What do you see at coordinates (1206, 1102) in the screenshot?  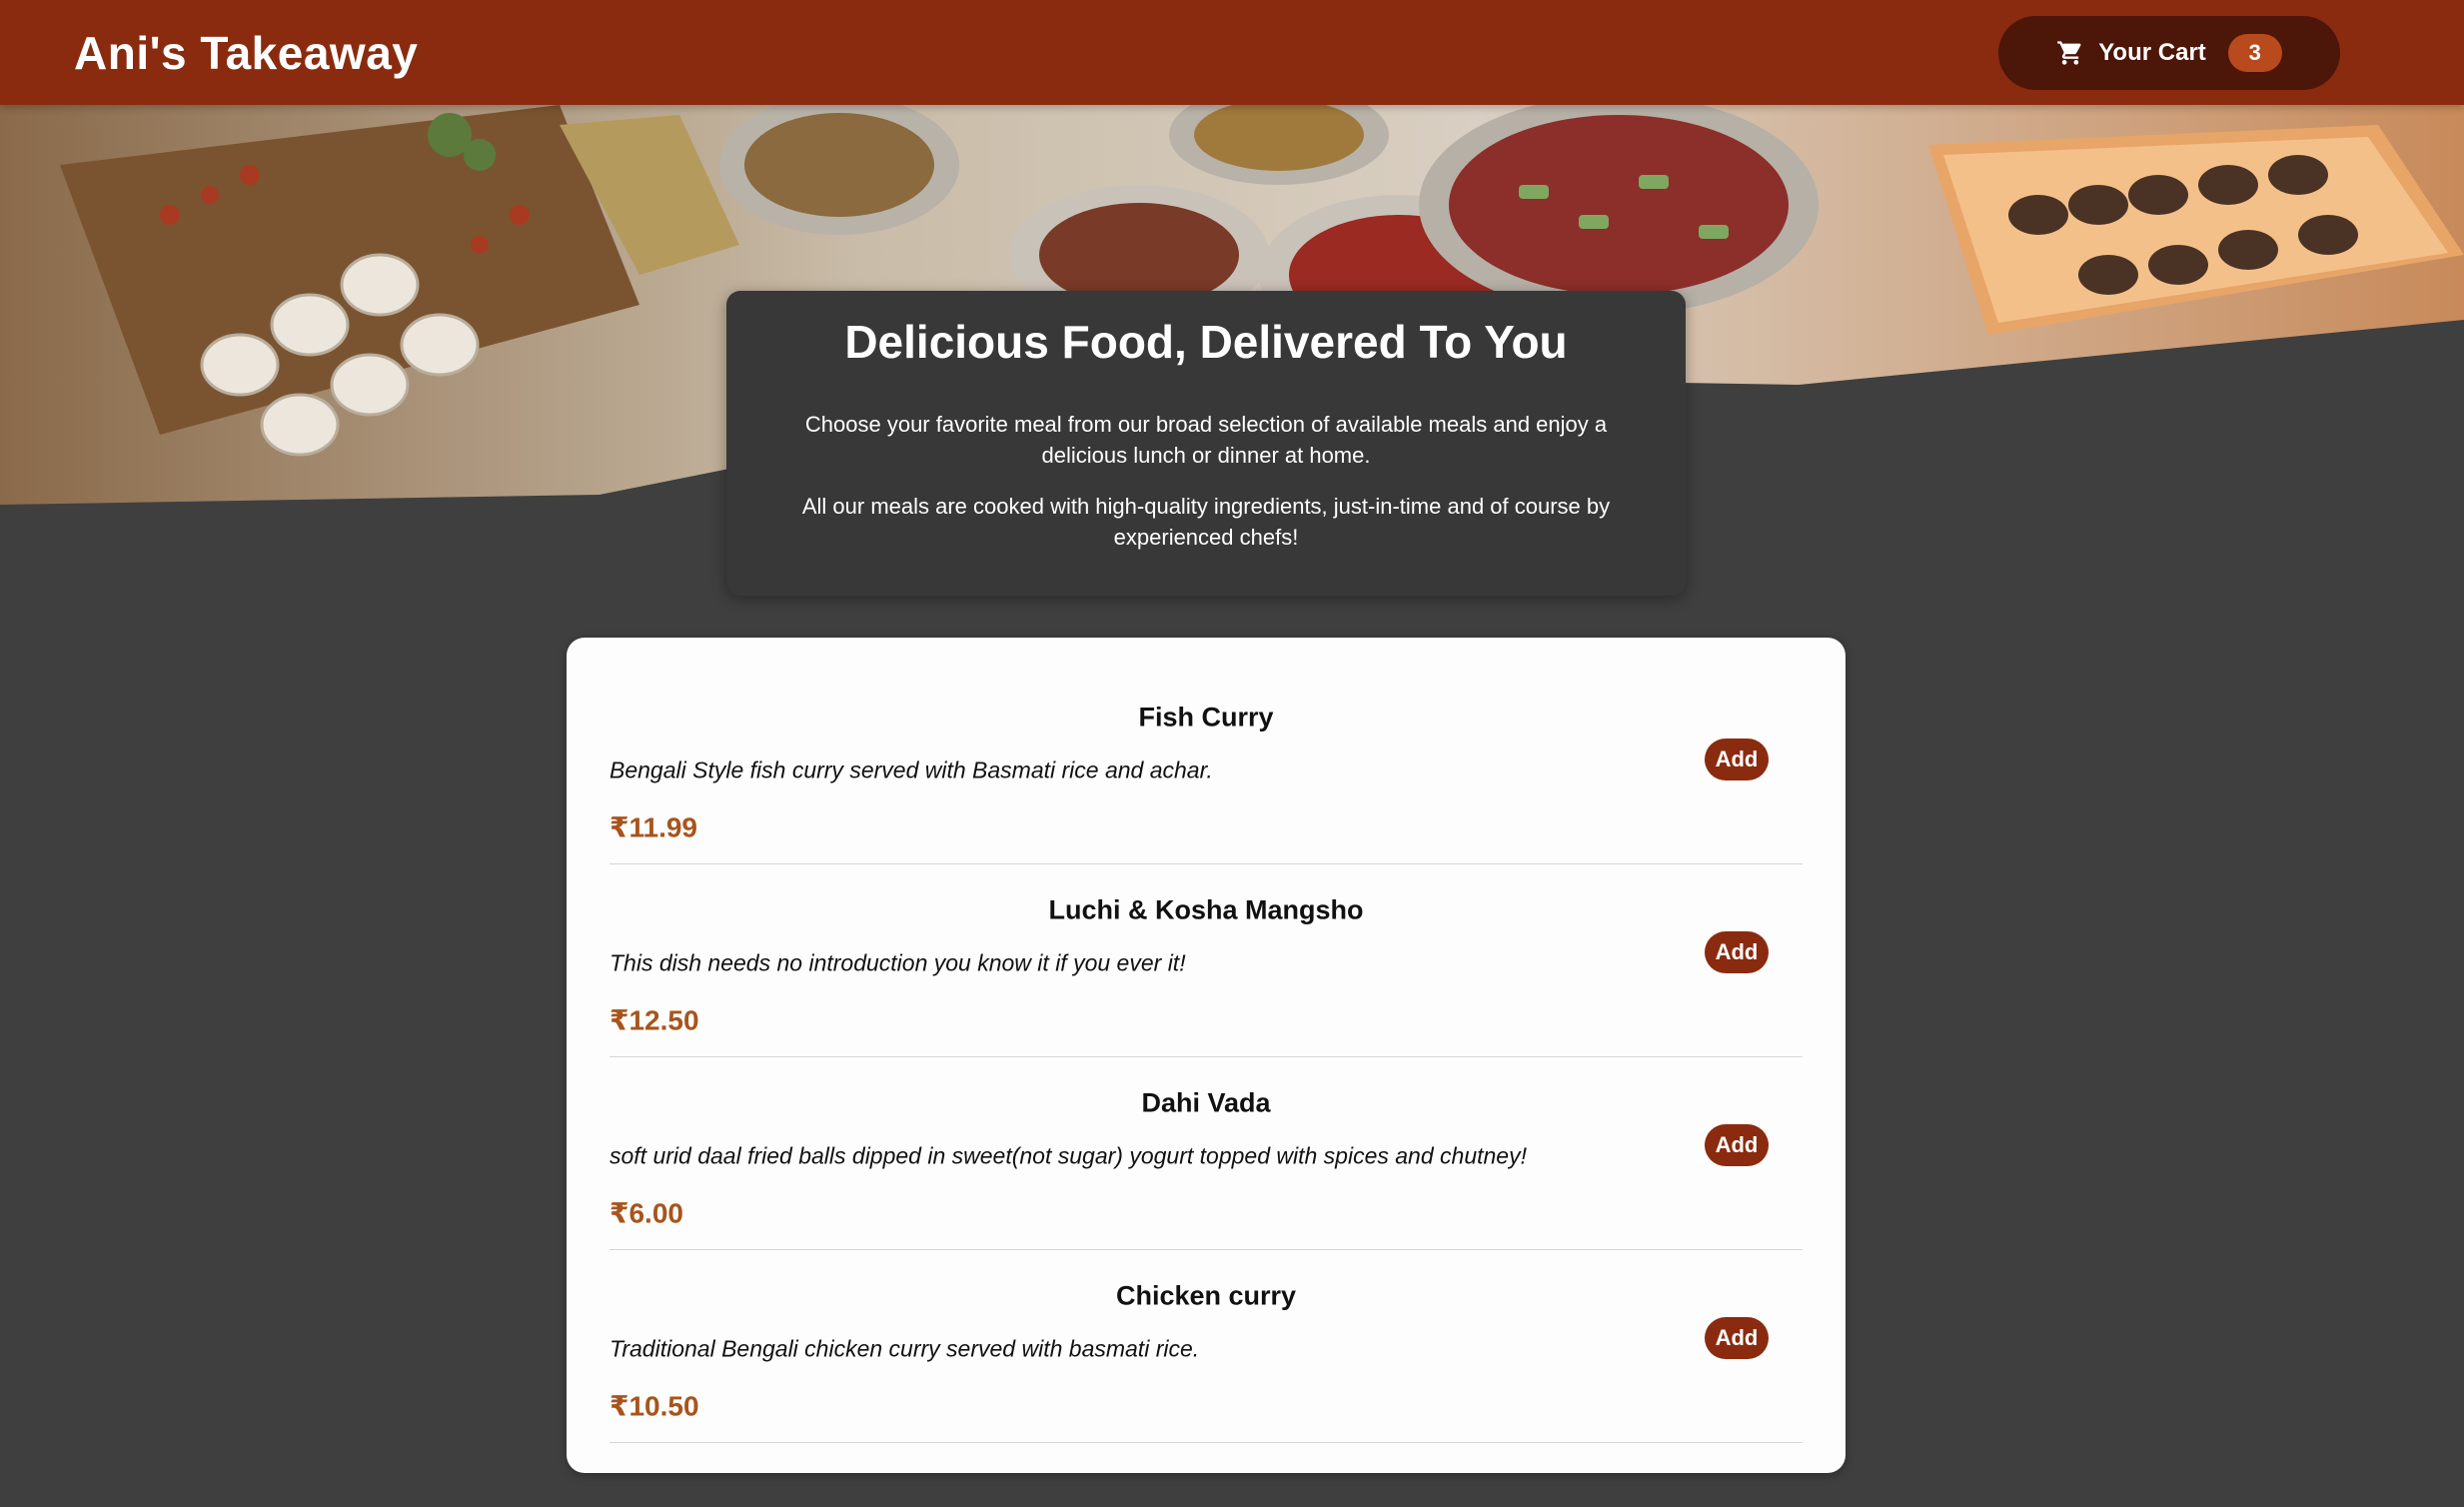 I see `meal-name: Dahi Vada` at bounding box center [1206, 1102].